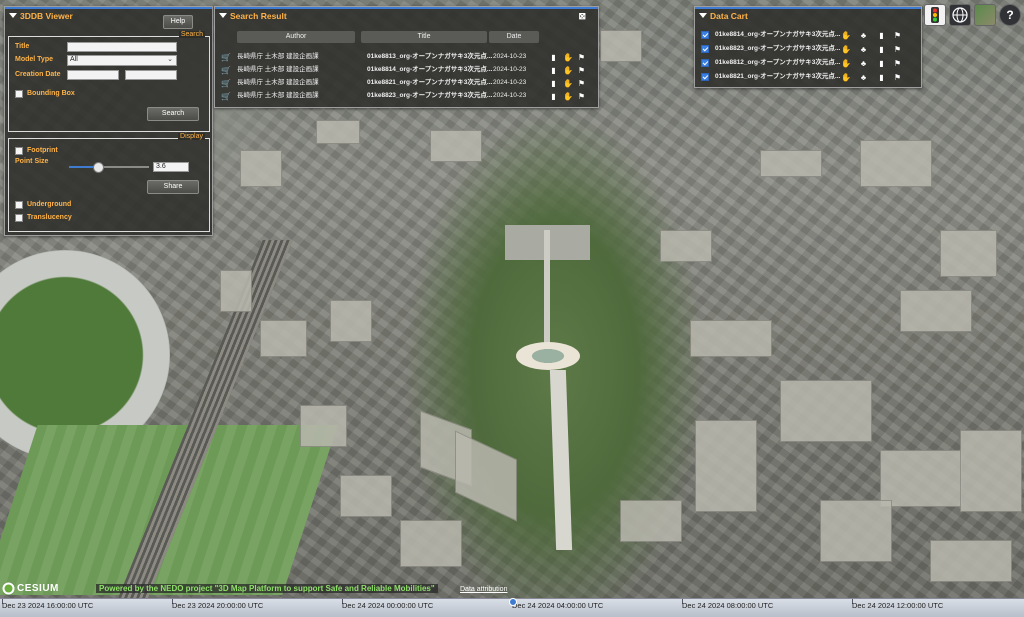 Image resolution: width=1024 pixels, height=617 pixels. I want to click on point-size-slider-handle, so click(98, 167).